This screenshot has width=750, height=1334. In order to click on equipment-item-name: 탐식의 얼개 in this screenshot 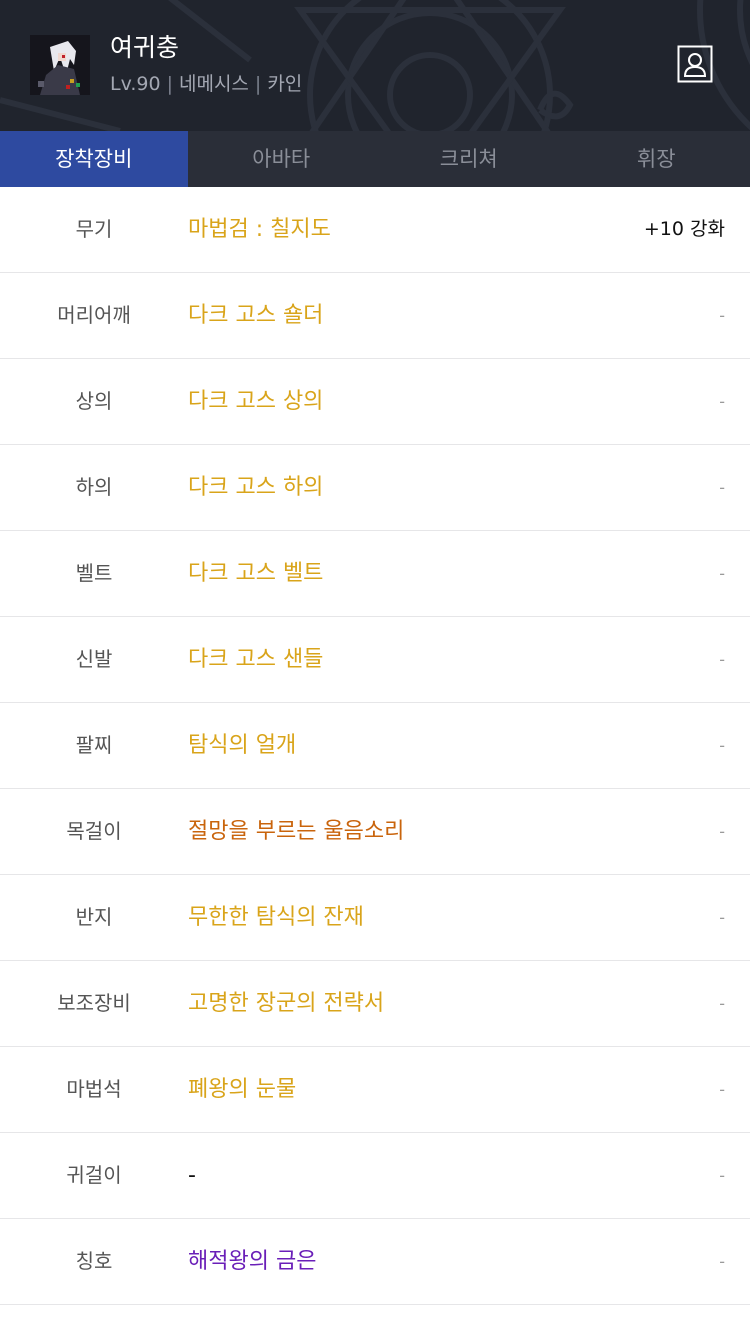, I will do `click(242, 745)`.